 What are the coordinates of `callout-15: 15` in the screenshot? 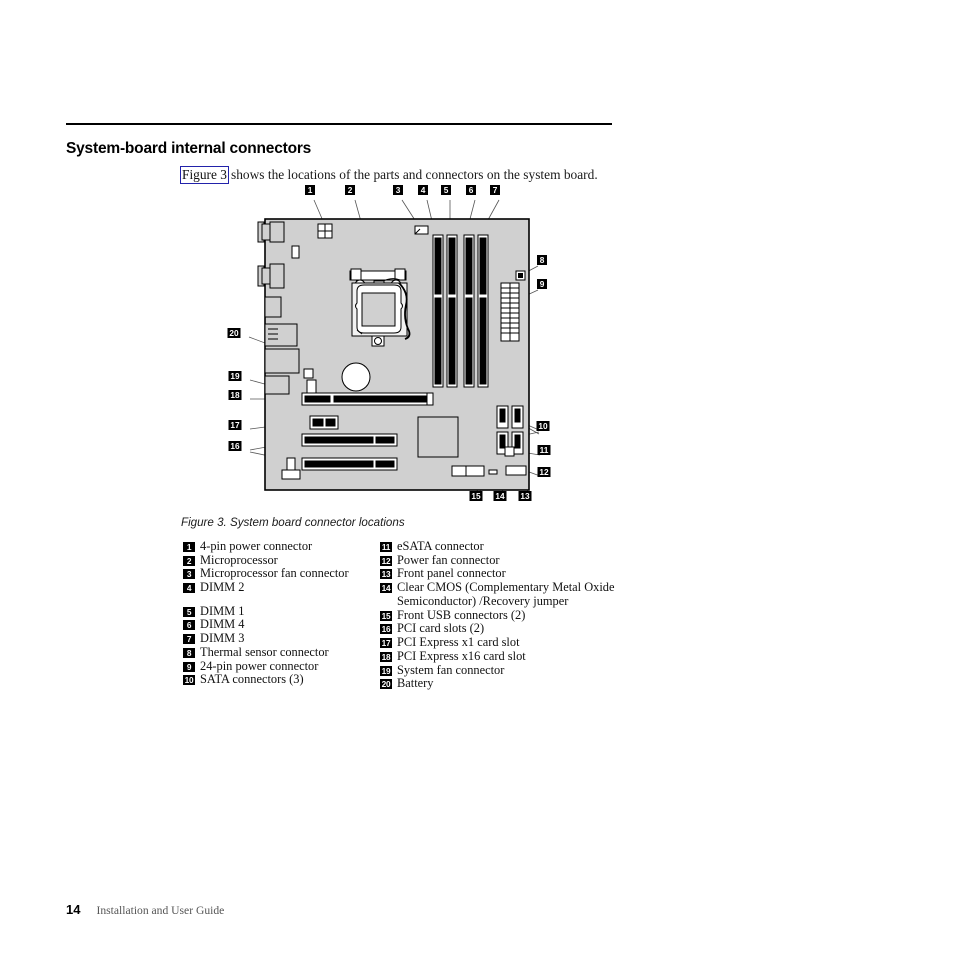 It's located at (476, 496).